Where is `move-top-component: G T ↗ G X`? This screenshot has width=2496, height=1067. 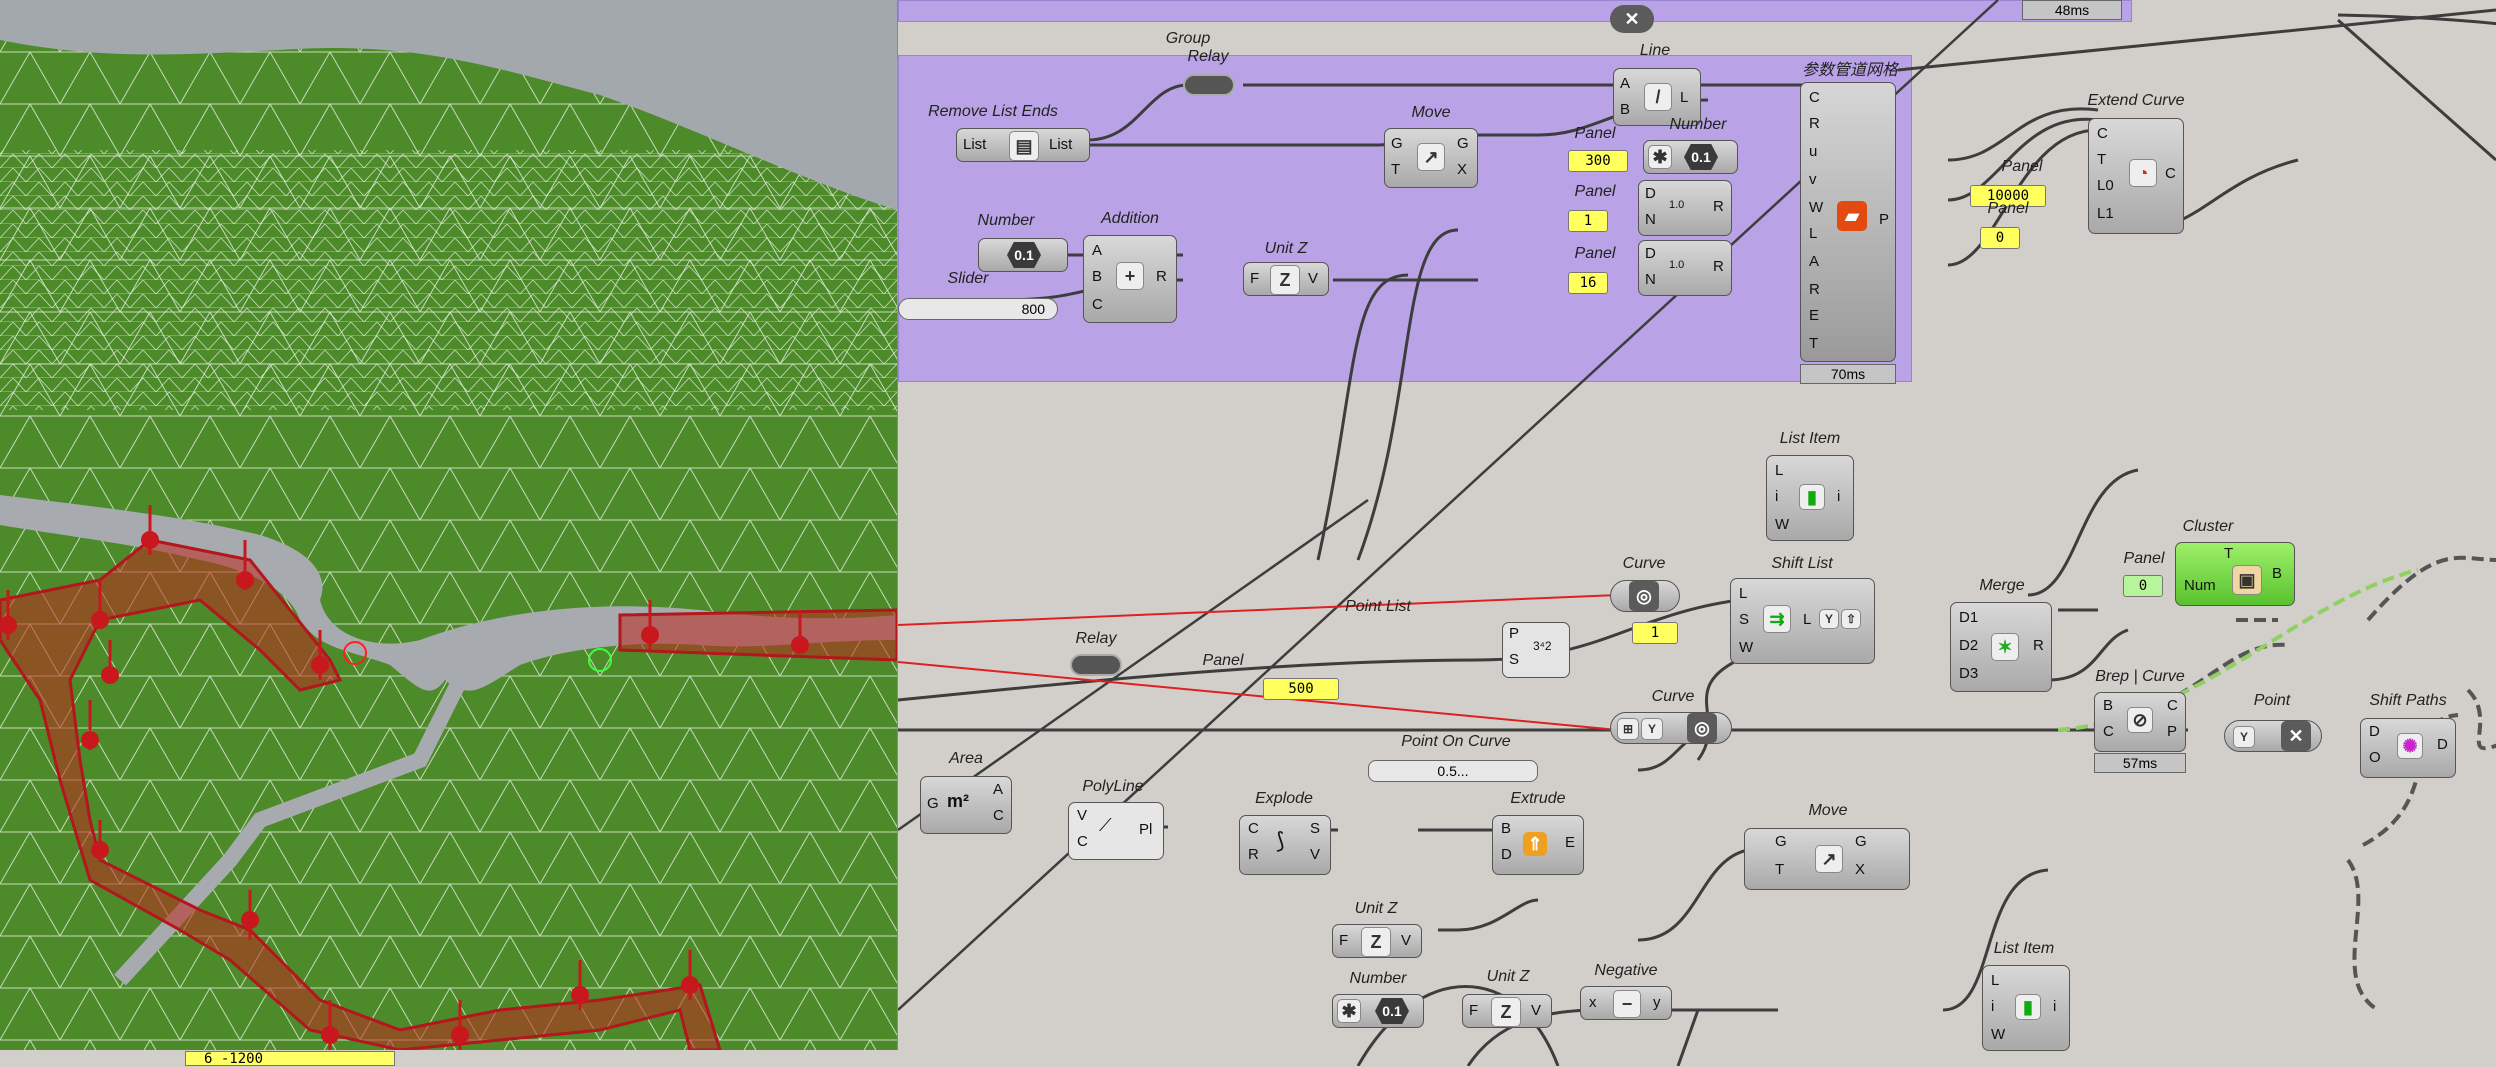
move-top-component: G T ↗ G X is located at coordinates (1431, 158).